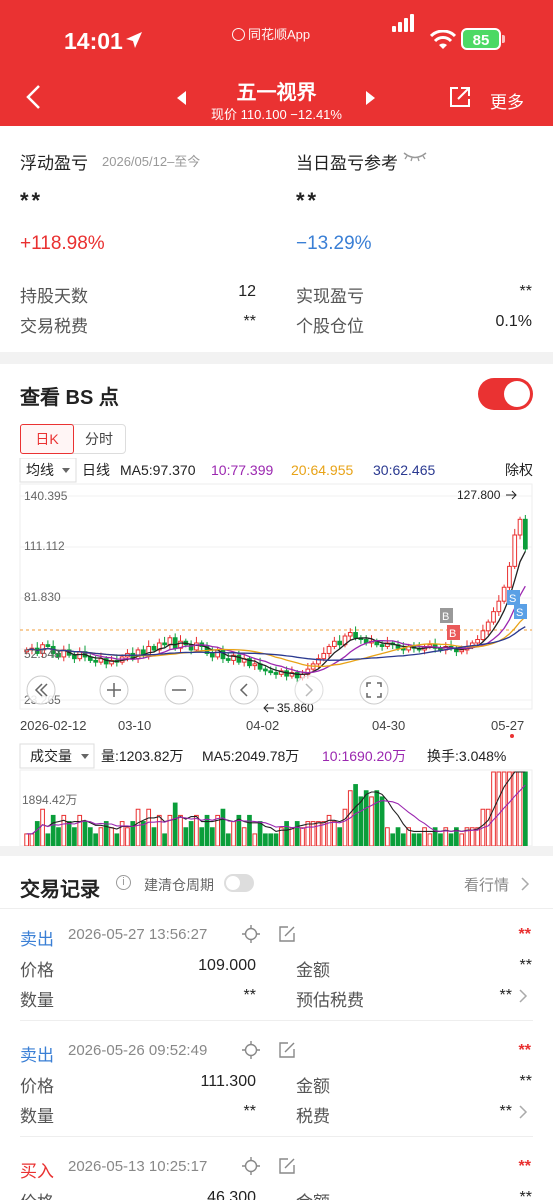 The image size is (553, 1200). What do you see at coordinates (507, 100) in the screenshot?
I see `more-button: 更多` at bounding box center [507, 100].